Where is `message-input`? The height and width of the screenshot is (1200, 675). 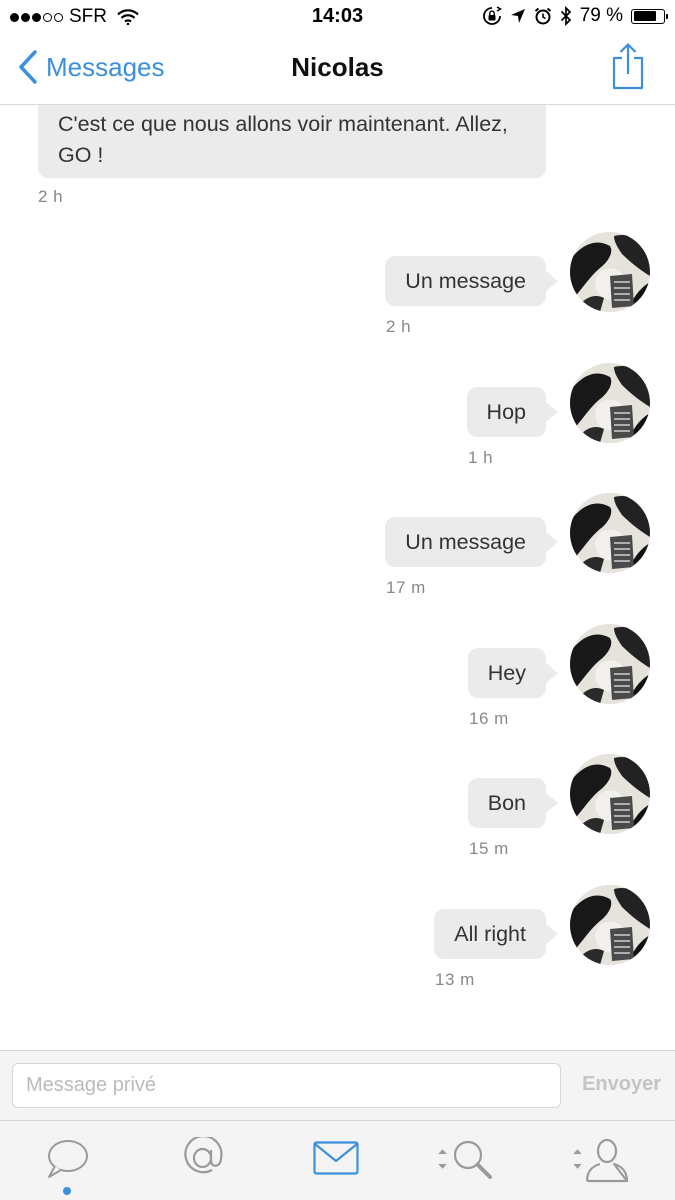
message-input is located at coordinates (286, 1085).